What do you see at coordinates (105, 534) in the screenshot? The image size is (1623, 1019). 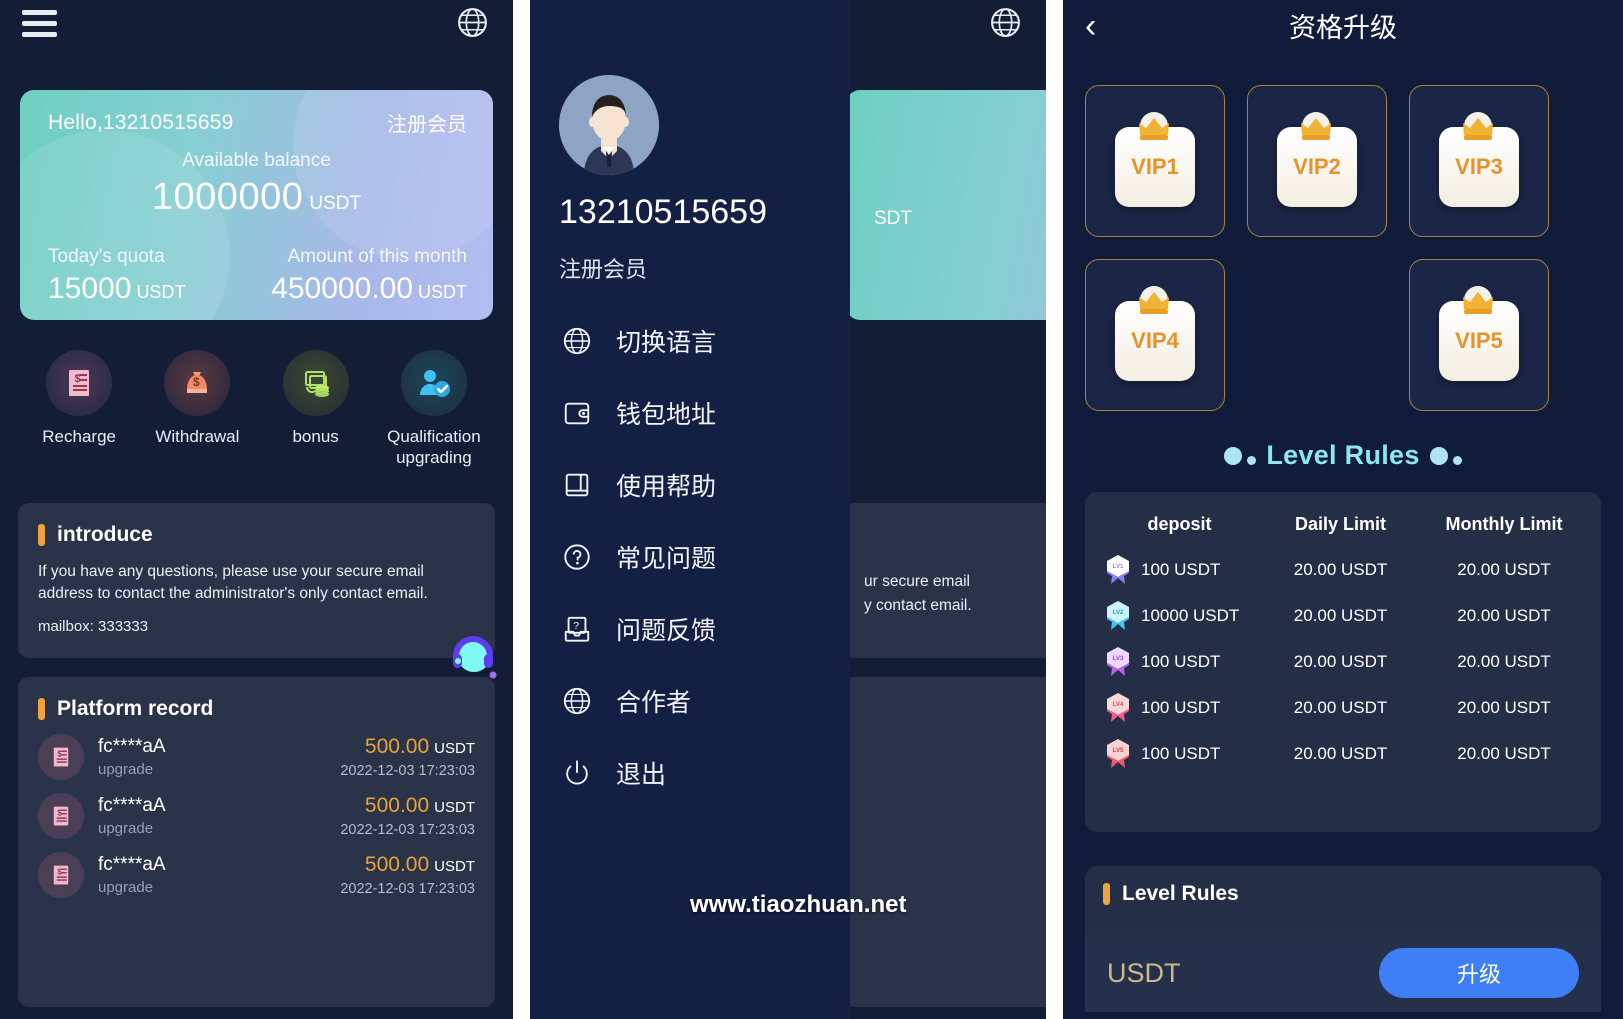 I see `introduce-title: introduce` at bounding box center [105, 534].